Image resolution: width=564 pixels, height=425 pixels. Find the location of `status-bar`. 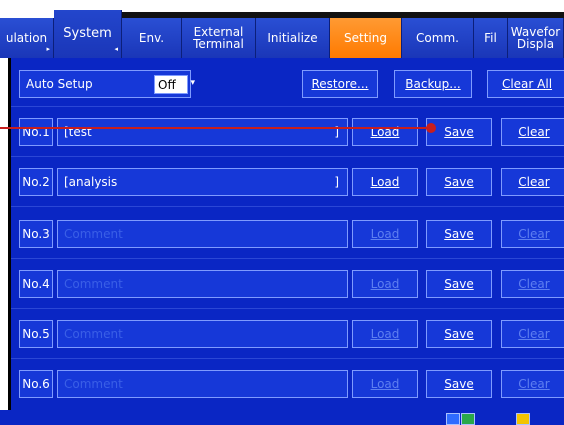

status-bar is located at coordinates (282, 417).